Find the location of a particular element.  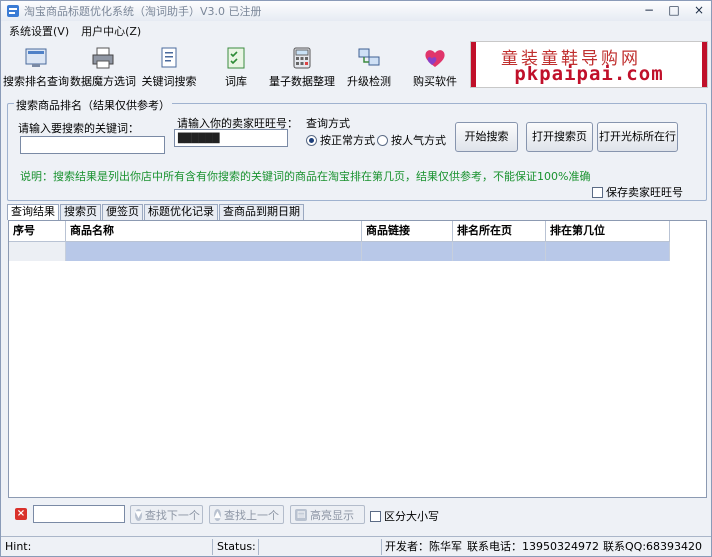

printer-icon is located at coordinates (103, 58).